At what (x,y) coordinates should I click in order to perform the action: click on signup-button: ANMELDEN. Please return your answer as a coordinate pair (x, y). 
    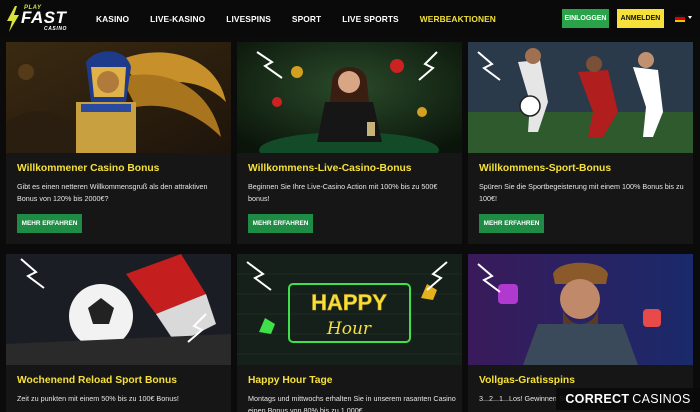
    Looking at the image, I should click on (640, 18).